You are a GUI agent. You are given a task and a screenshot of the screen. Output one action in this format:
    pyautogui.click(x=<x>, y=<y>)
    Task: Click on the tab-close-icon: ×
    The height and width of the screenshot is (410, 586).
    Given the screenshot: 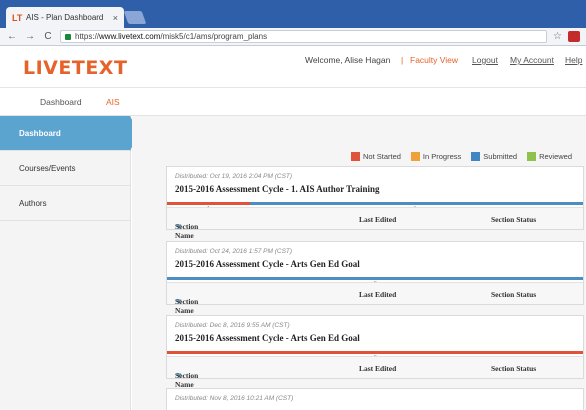 What is the action you would take?
    pyautogui.click(x=115, y=18)
    